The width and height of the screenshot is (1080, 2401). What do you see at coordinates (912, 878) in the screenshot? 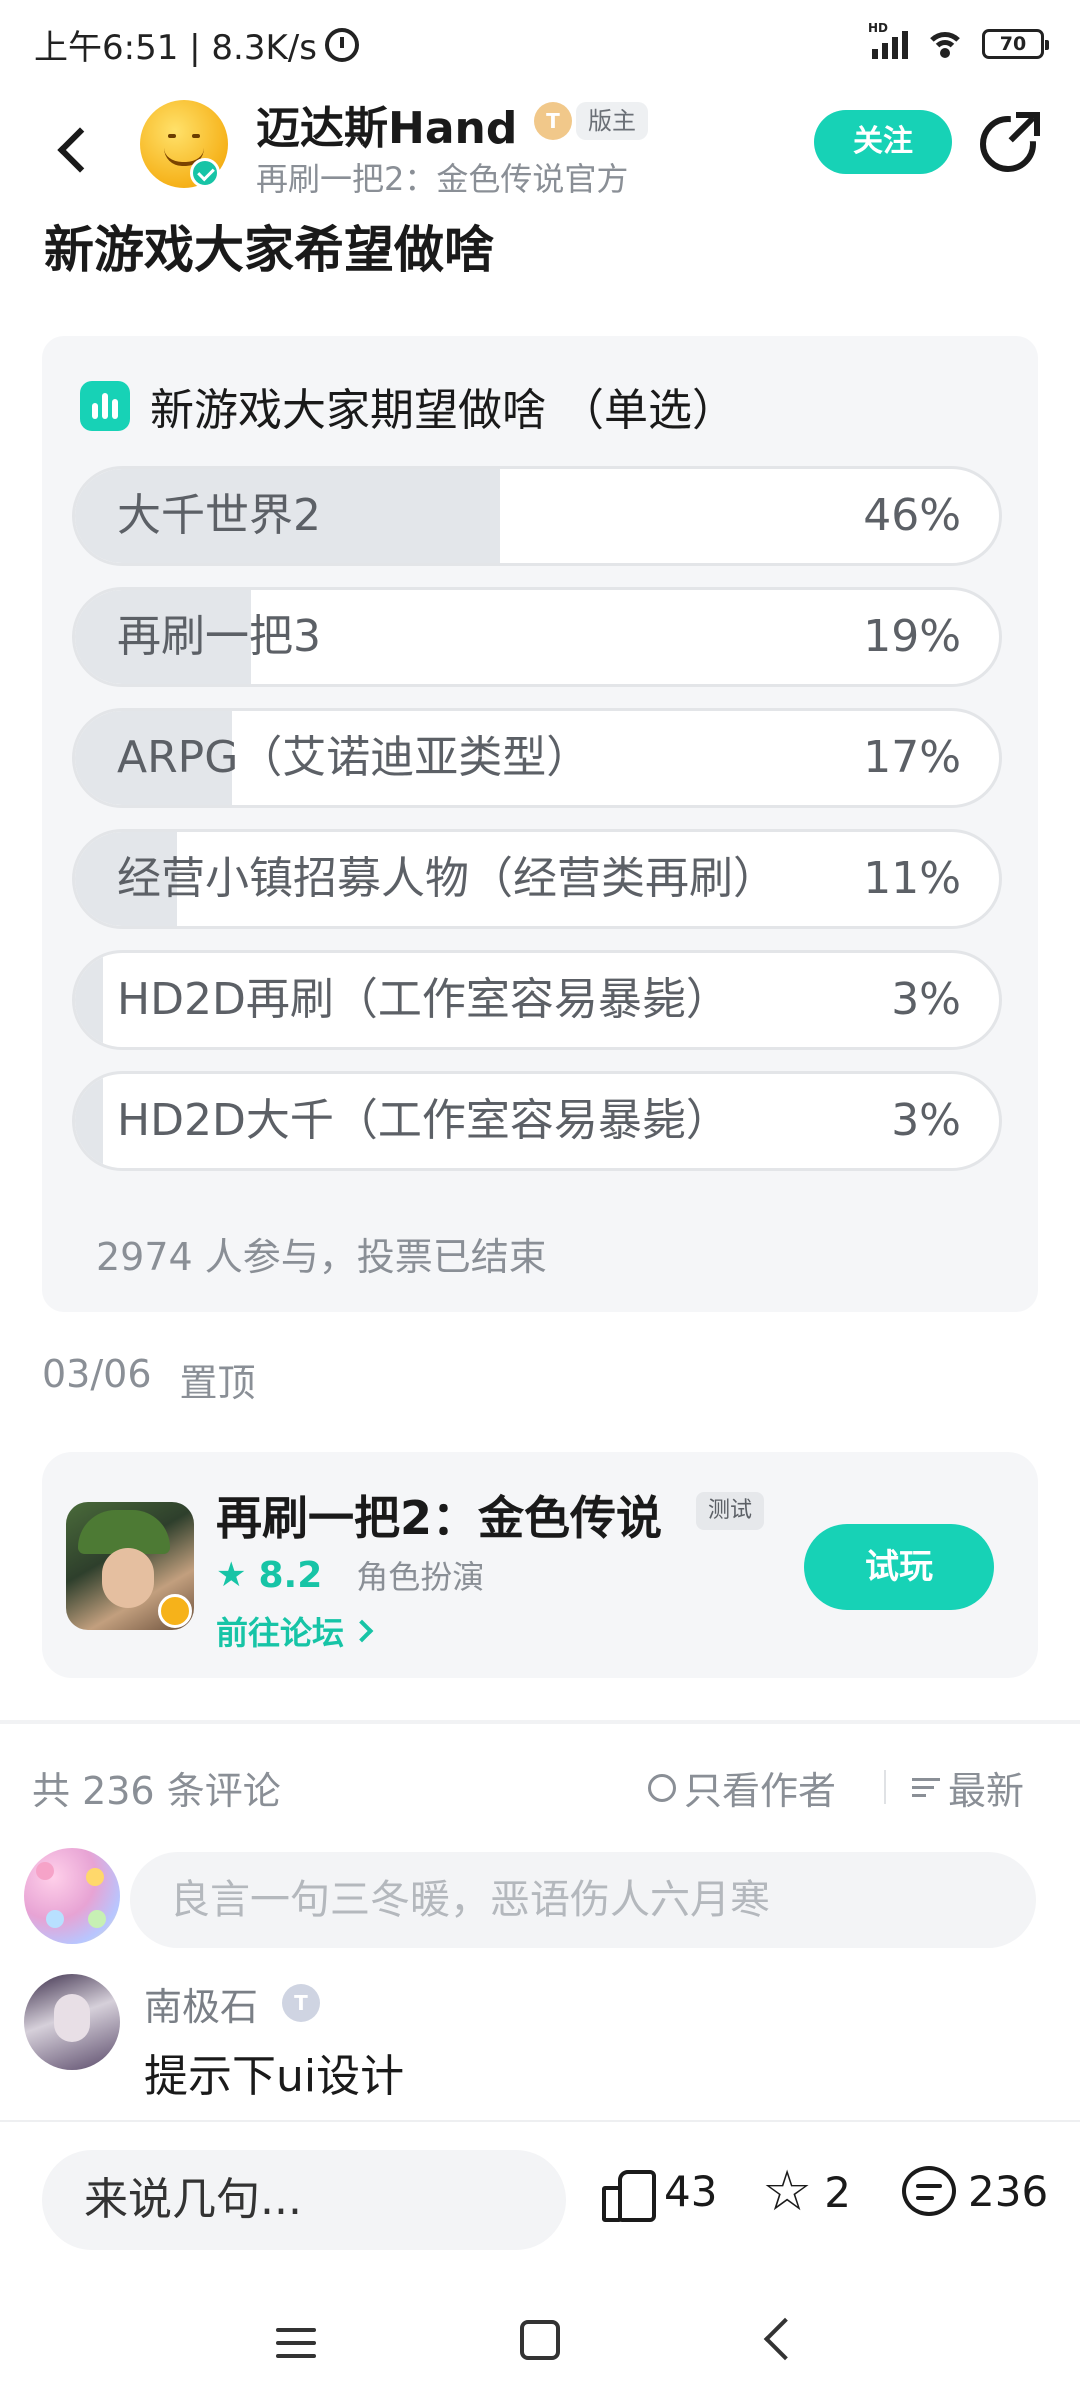
I see `poll-option-percent: 11%` at bounding box center [912, 878].